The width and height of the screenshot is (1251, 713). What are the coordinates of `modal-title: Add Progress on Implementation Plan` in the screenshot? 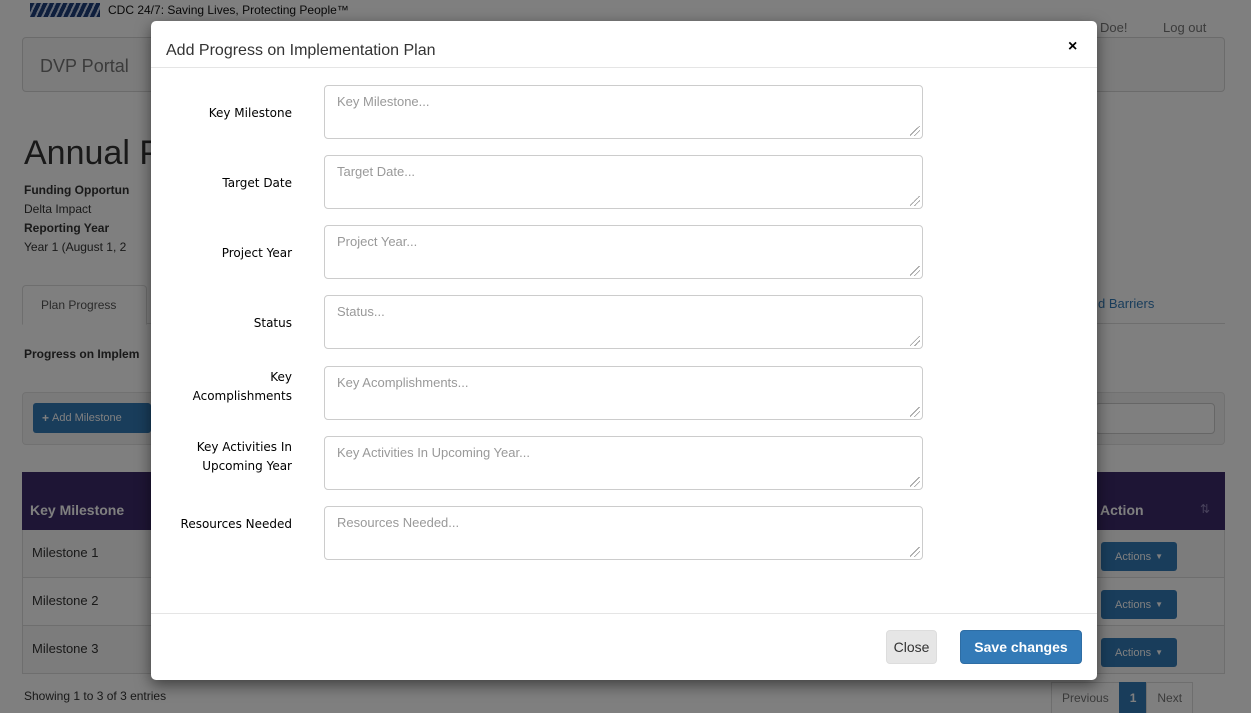 It's located at (301, 50).